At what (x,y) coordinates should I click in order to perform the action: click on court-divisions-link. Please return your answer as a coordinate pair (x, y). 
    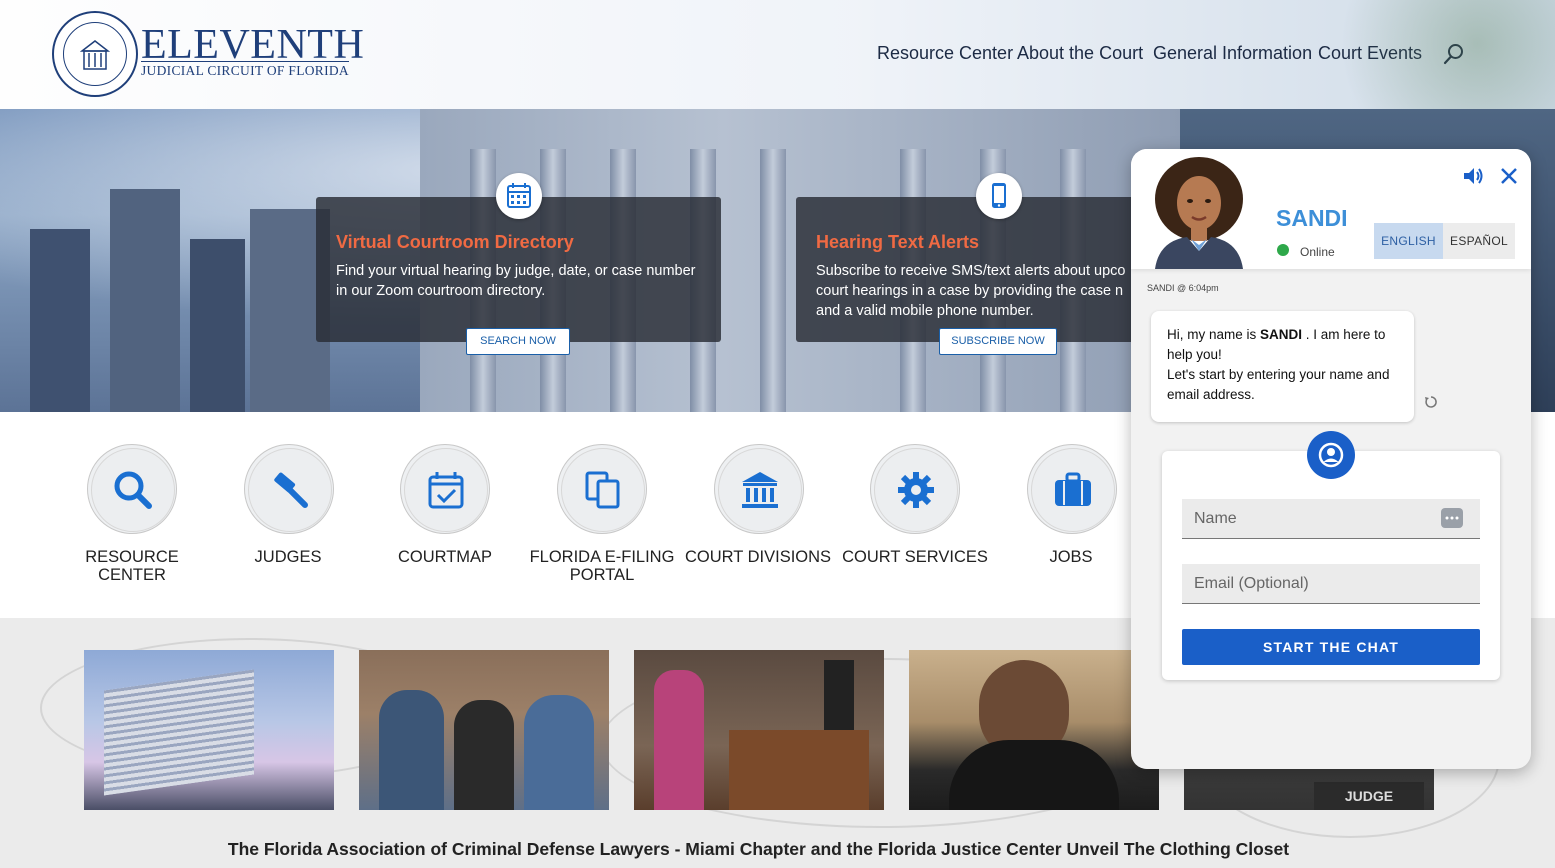
    Looking at the image, I should click on (759, 489).